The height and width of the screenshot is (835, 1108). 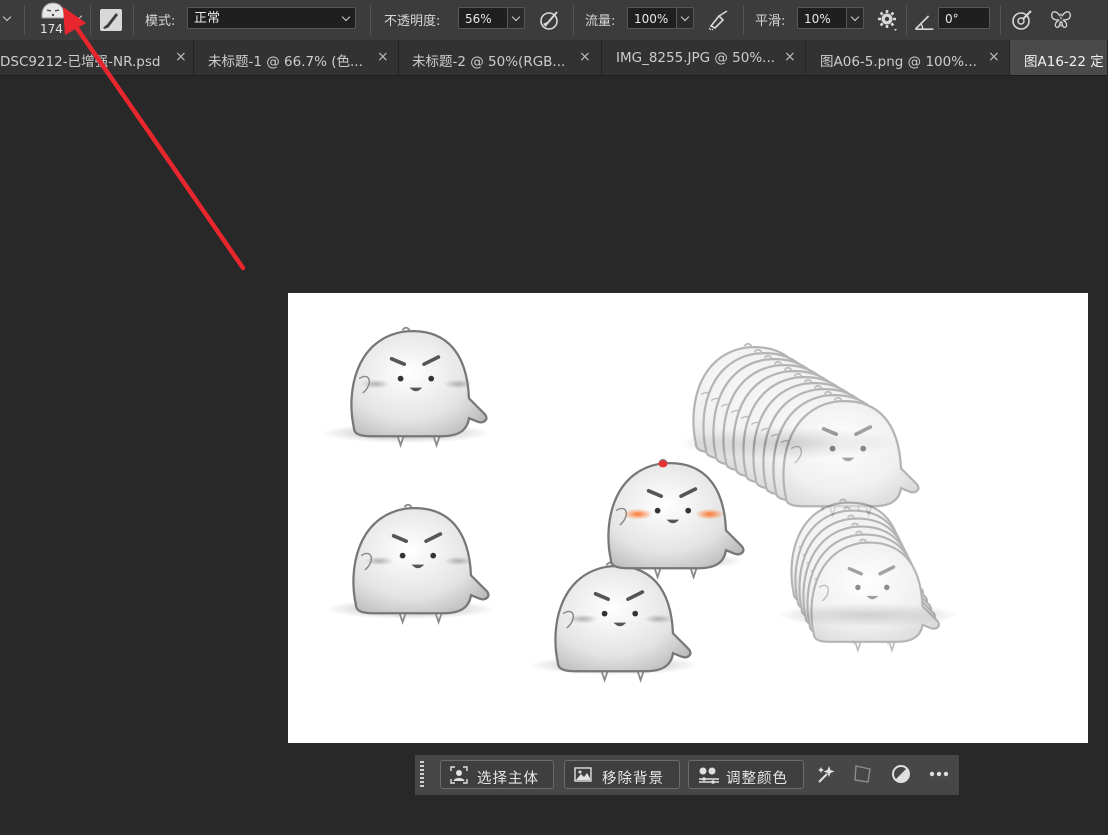 I want to click on tab-label: DSC9212-已增强-NR.psd, so click(x=80, y=62).